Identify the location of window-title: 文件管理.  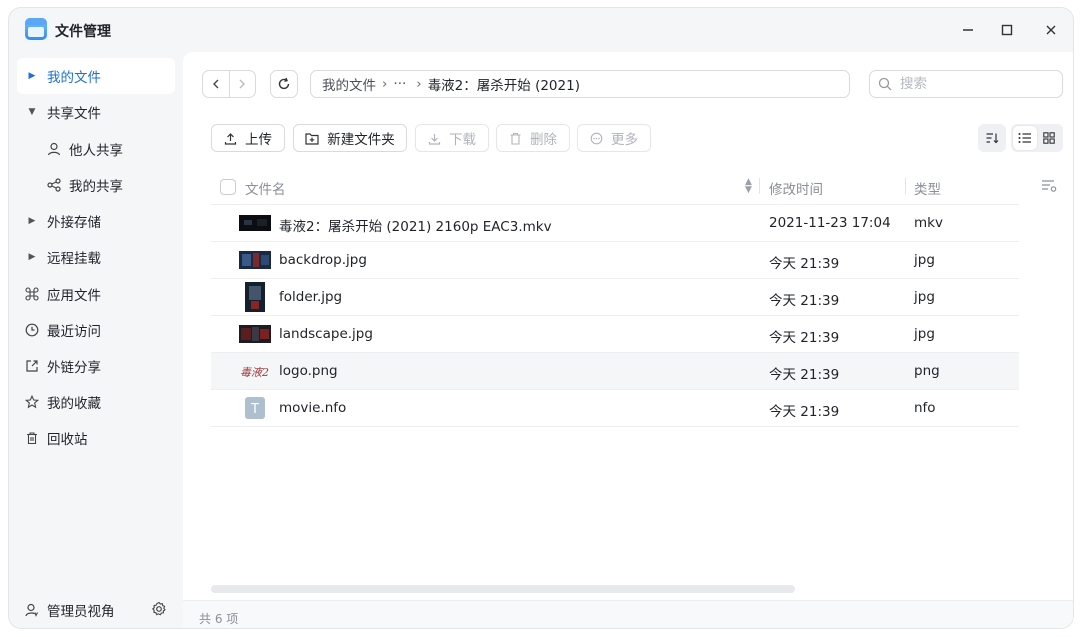
(83, 32).